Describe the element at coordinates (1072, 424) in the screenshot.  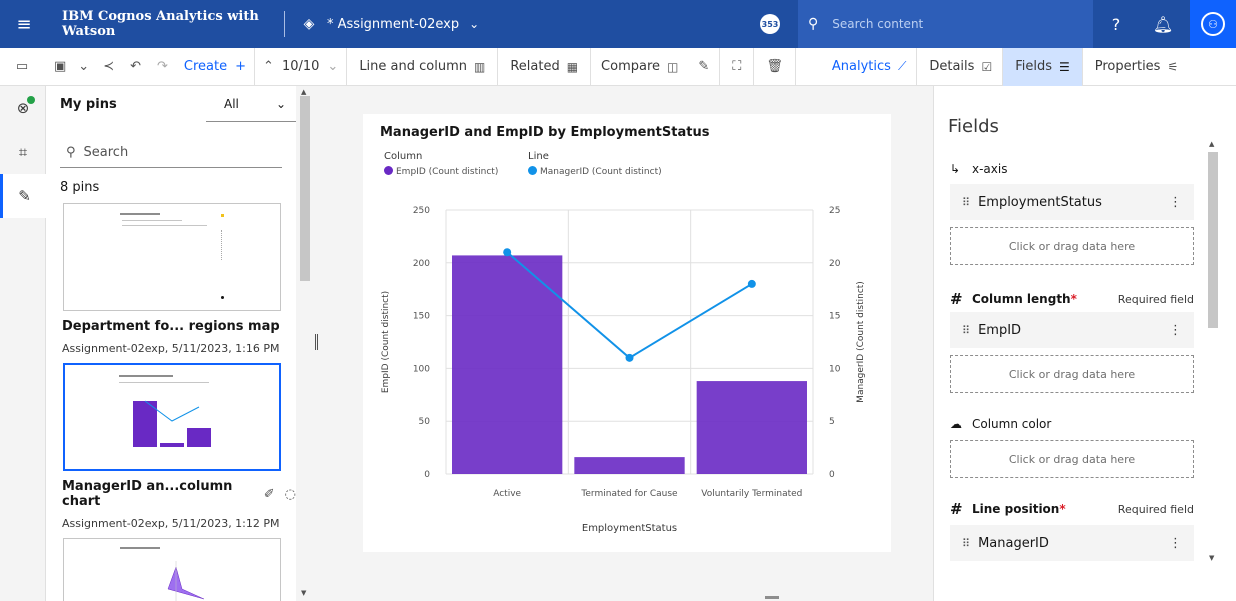
I see `column-color-slot-label: ☁ Column color` at that location.